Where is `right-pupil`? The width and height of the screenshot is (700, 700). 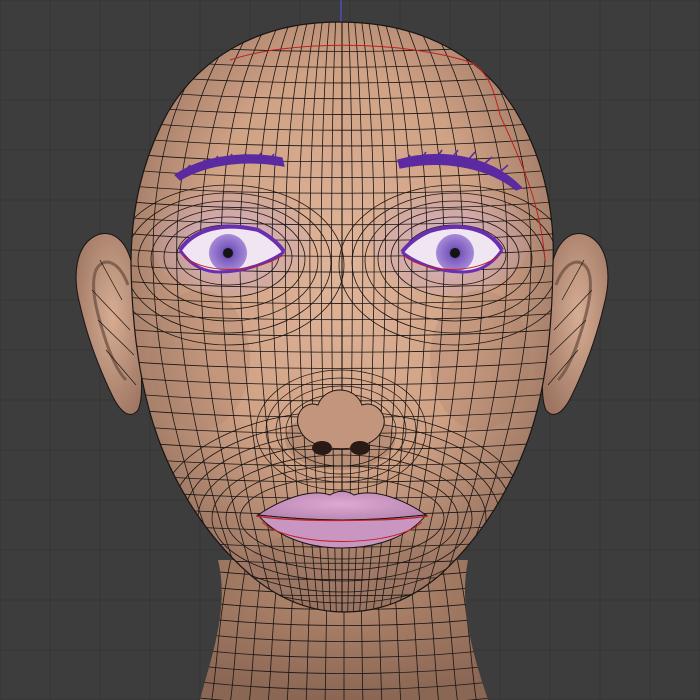 right-pupil is located at coordinates (455, 253).